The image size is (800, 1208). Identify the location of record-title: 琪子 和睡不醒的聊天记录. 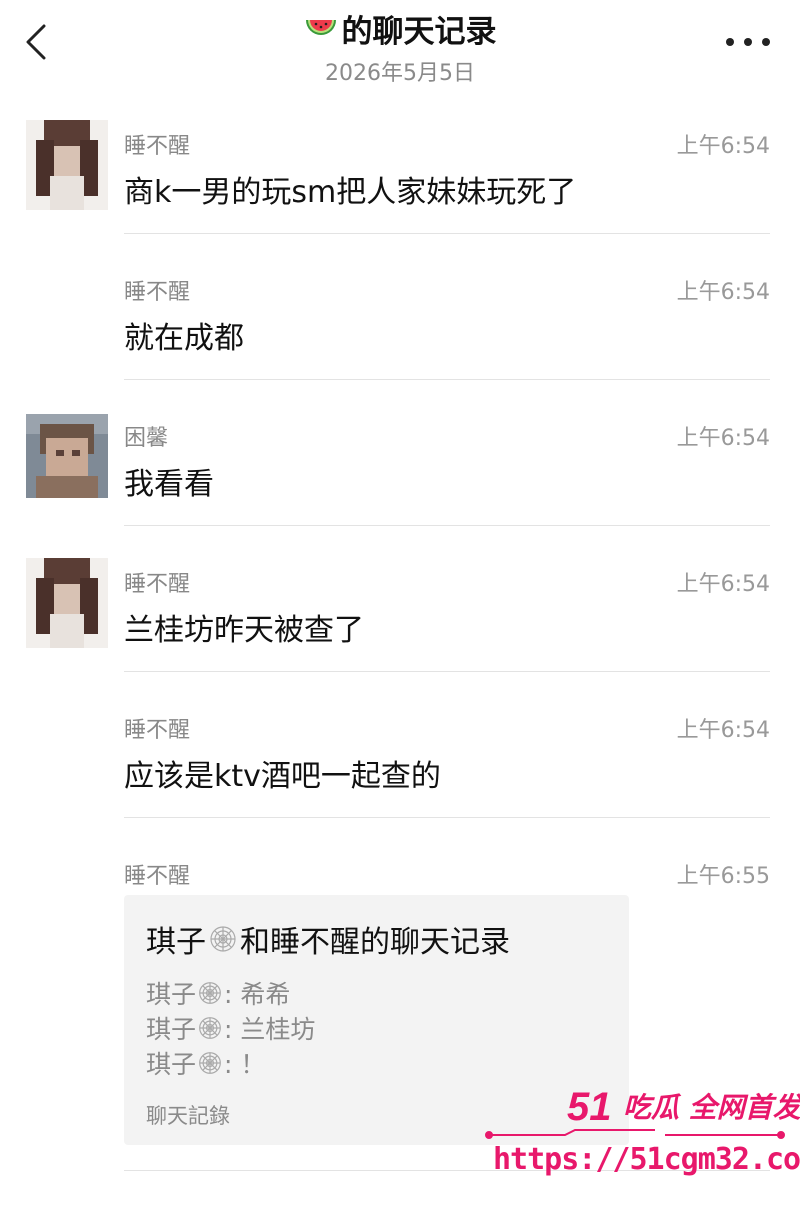
(328, 939).